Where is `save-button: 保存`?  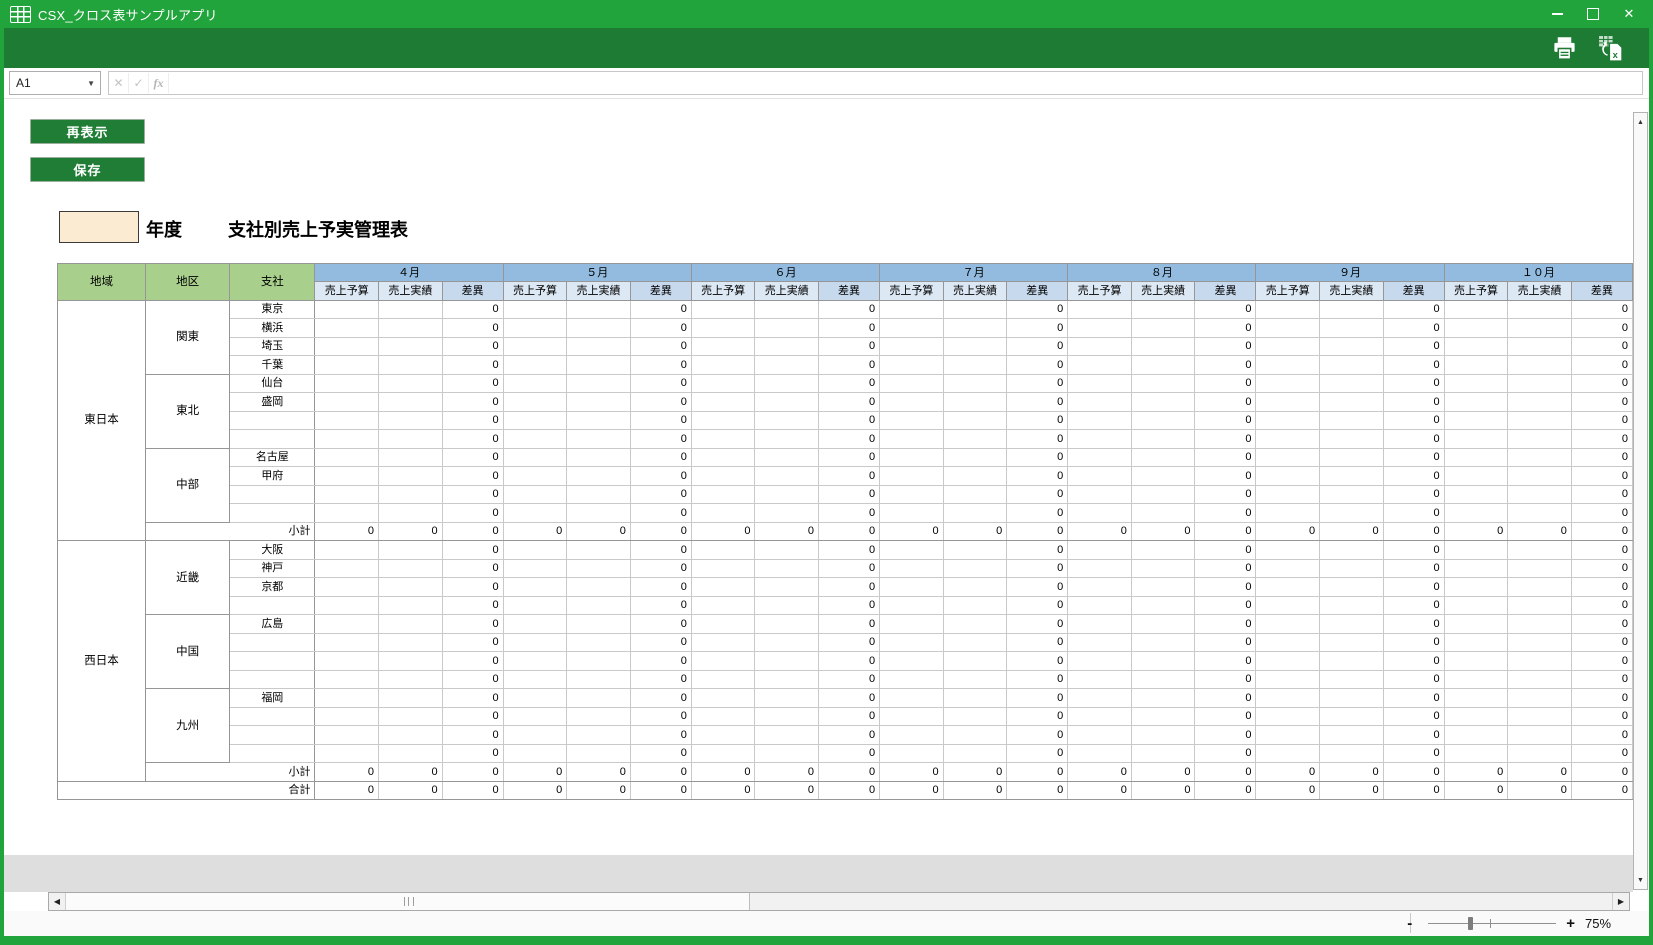 save-button: 保存 is located at coordinates (87, 169).